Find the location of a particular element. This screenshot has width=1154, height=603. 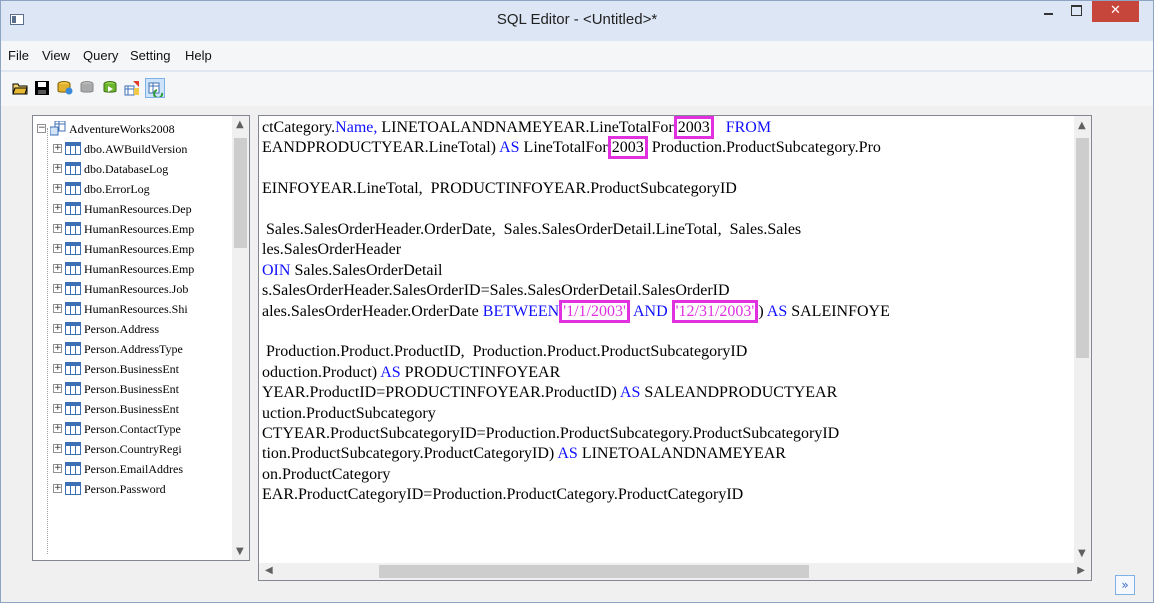

tree-item-label: Person.Address is located at coordinates (121, 329).